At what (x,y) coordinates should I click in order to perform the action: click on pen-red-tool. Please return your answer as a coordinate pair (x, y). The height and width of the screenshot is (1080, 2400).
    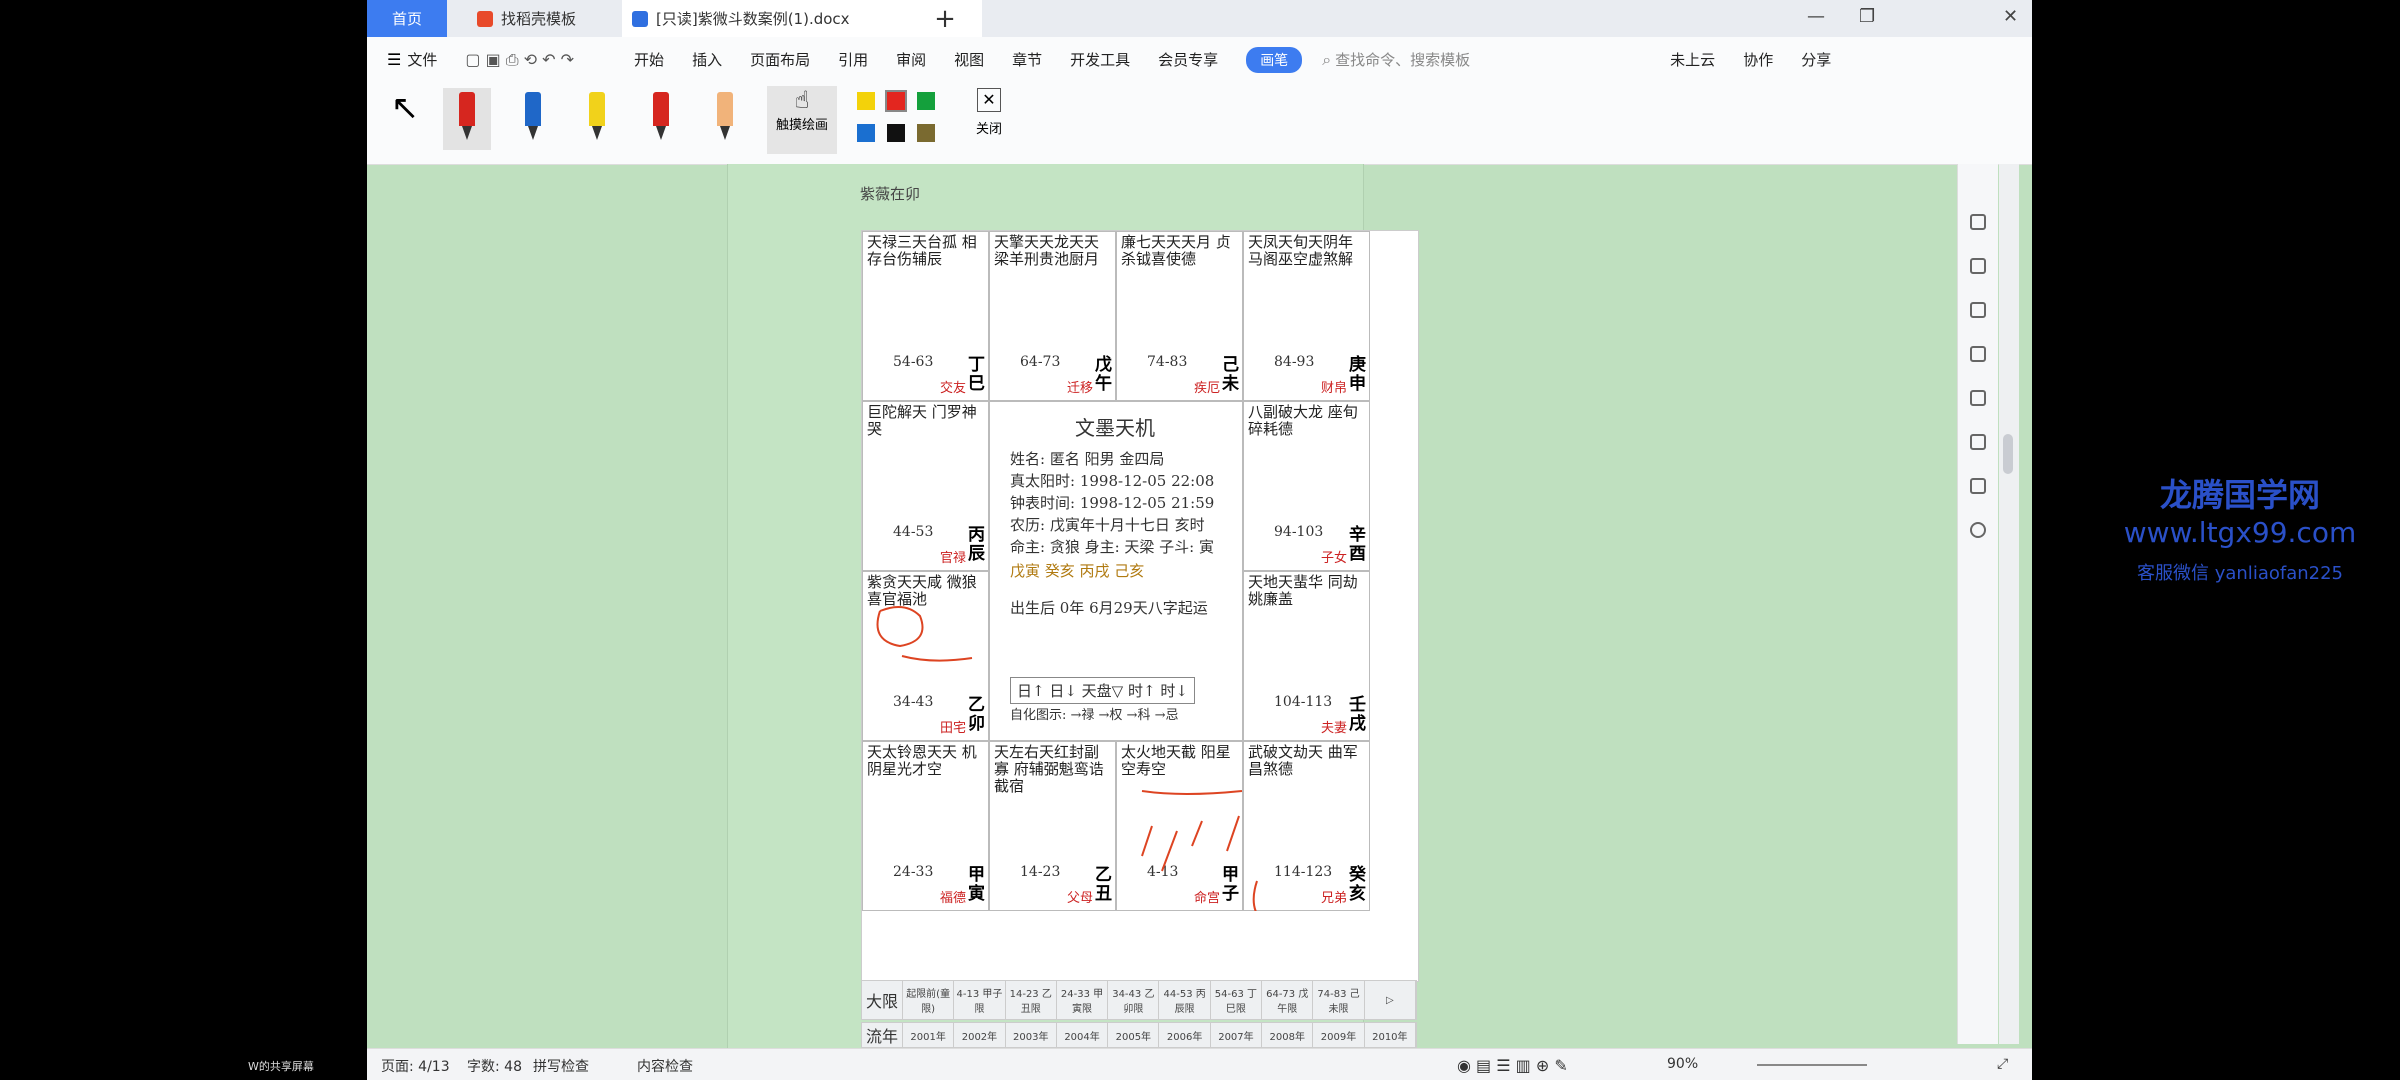
    Looking at the image, I should click on (467, 119).